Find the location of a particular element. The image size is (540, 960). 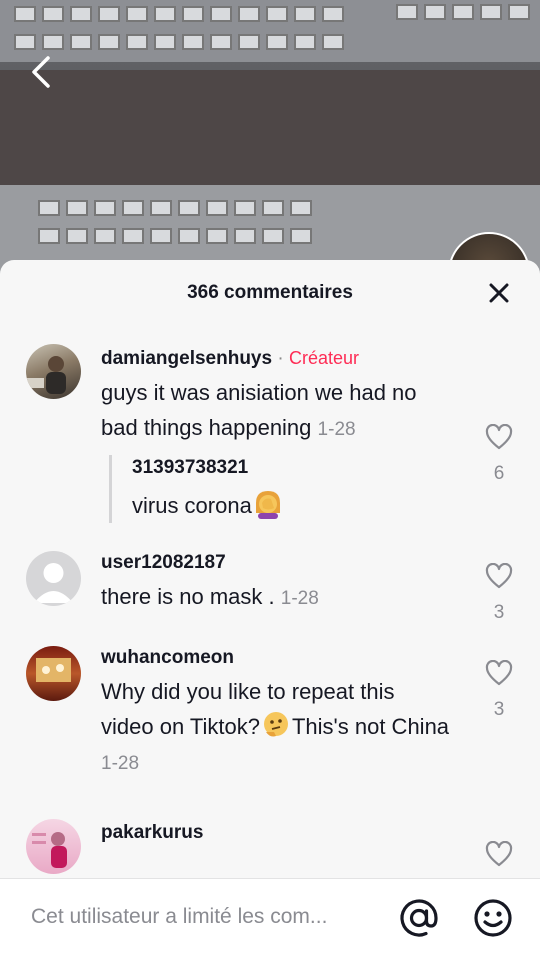

close-icon is located at coordinates (499, 293).